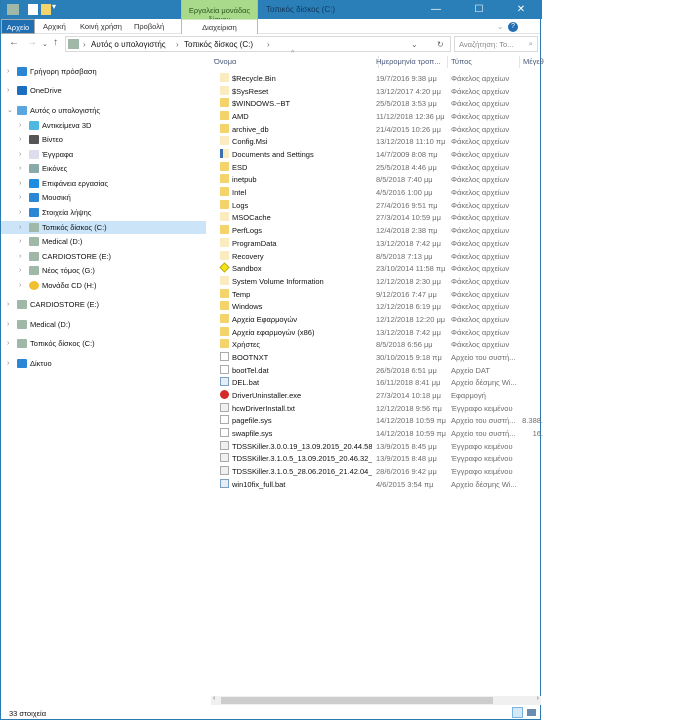 The height and width of the screenshot is (720, 695). Describe the element at coordinates (103, 168) in the screenshot. I see `sidebar-item: › Εικόνες` at that location.